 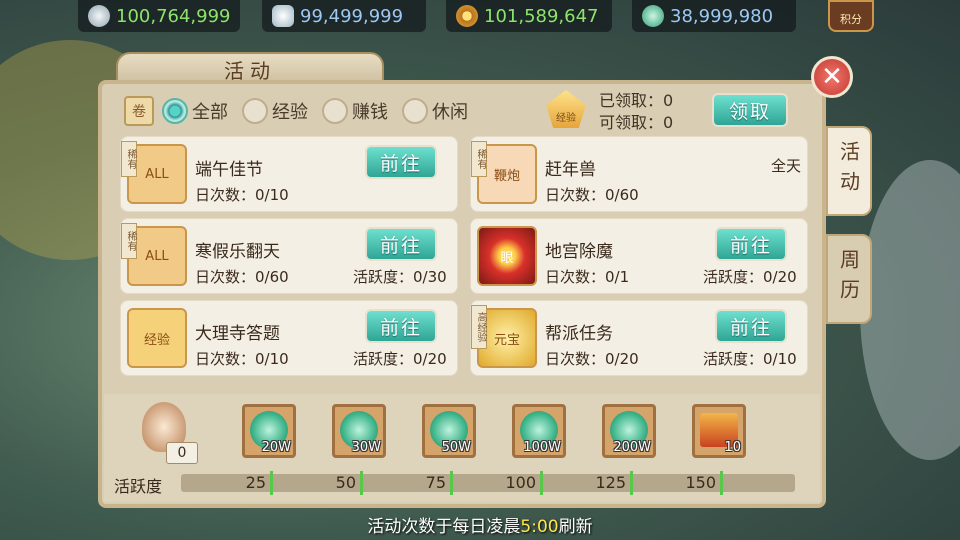 I want to click on points-button: 积分, so click(x=851, y=16).